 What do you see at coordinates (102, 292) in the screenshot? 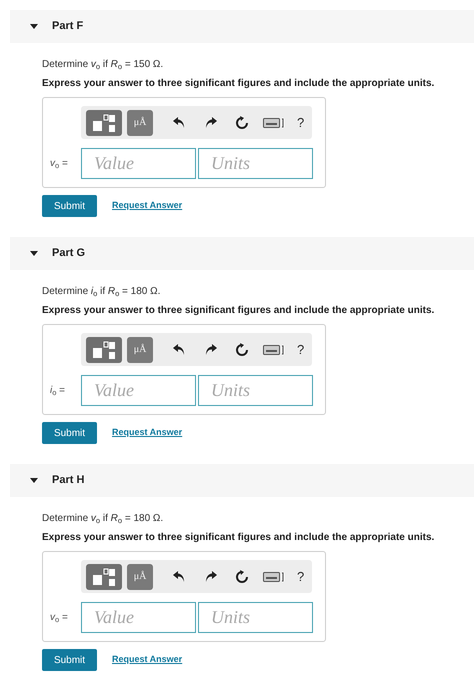
I see `question-text: Determine i$_{o}$ if R$_{o}$ = 180 Ω.` at bounding box center [102, 292].